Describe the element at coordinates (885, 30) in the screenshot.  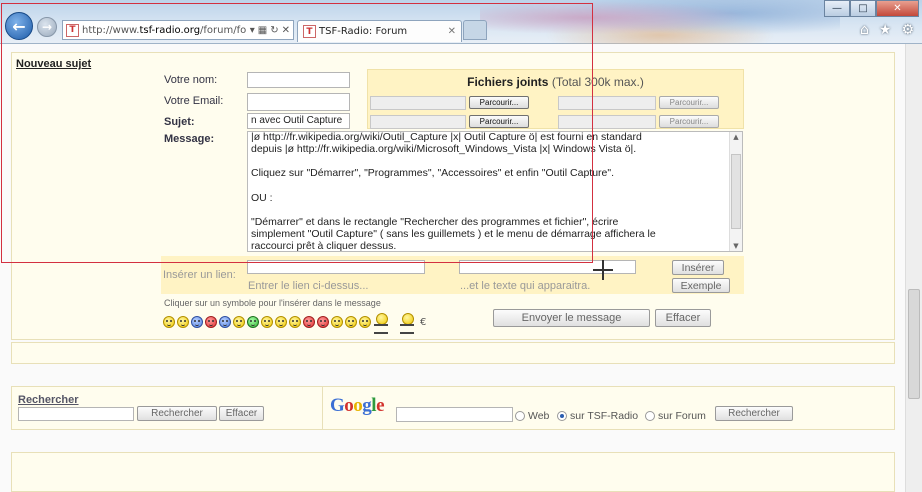
I see `favorites-star-icon: ★` at that location.